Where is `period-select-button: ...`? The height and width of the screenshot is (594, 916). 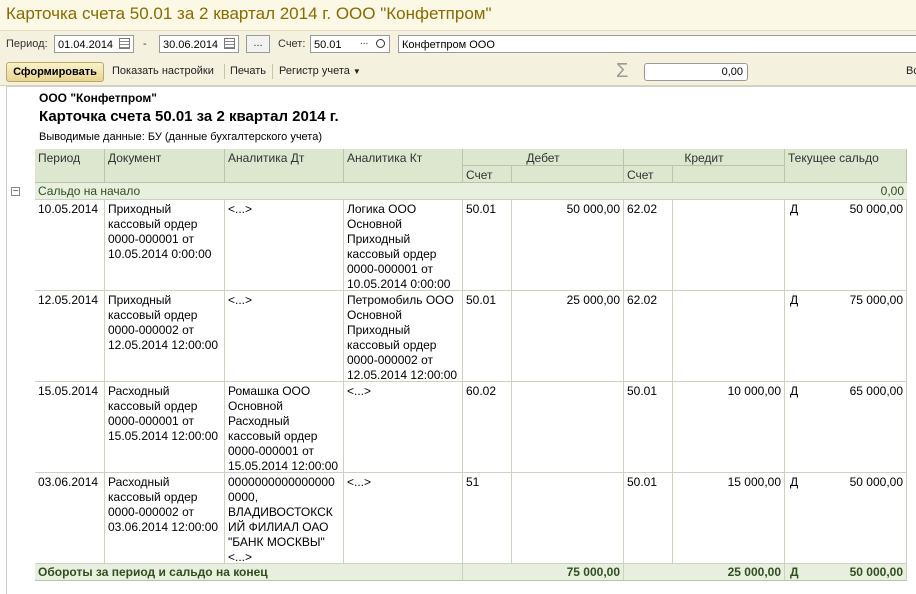
period-select-button: ... is located at coordinates (258, 44).